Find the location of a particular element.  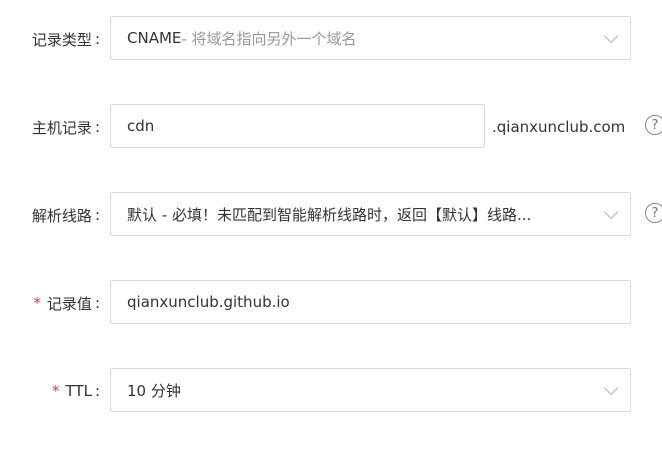

host-record-input: cdn is located at coordinates (297, 126).